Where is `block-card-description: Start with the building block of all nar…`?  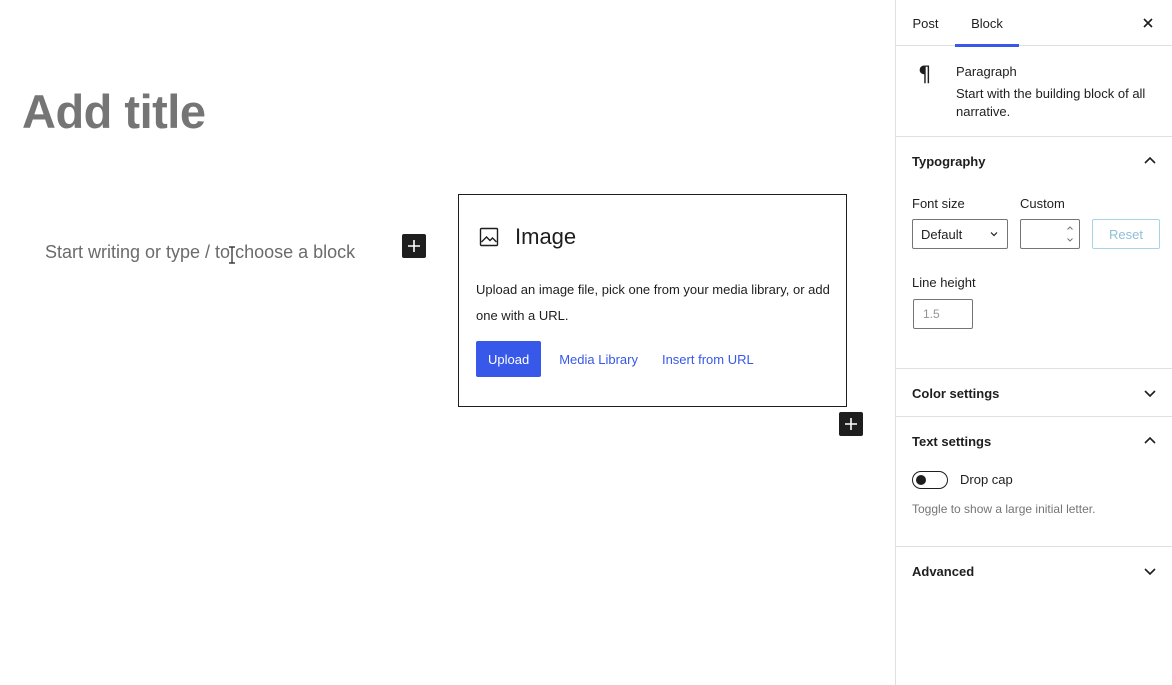
block-card-description: Start with the building block of all nar… is located at coordinates (1051, 102).